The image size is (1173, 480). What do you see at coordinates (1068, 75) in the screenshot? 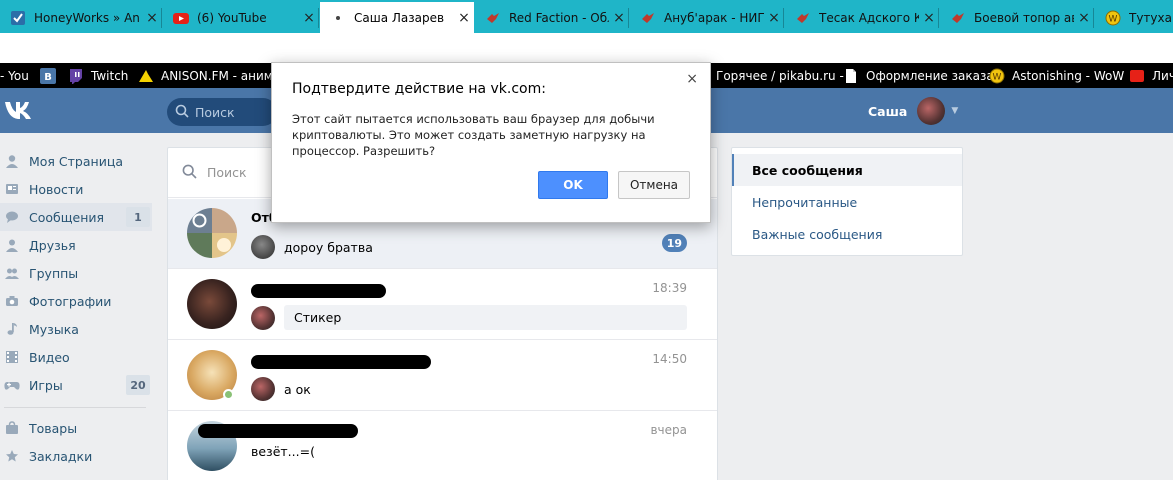
I see `bookmark-label: Astonishing - WoW` at bounding box center [1068, 75].